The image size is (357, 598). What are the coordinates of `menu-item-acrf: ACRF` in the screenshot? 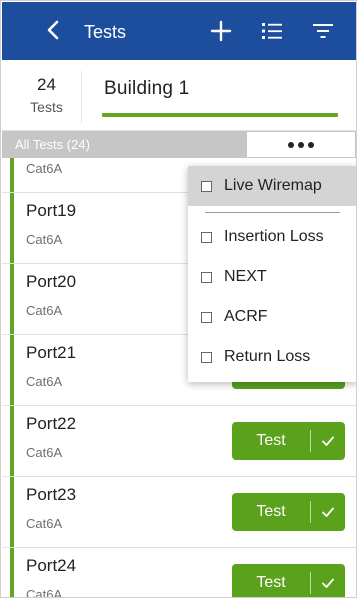 It's located at (272, 317).